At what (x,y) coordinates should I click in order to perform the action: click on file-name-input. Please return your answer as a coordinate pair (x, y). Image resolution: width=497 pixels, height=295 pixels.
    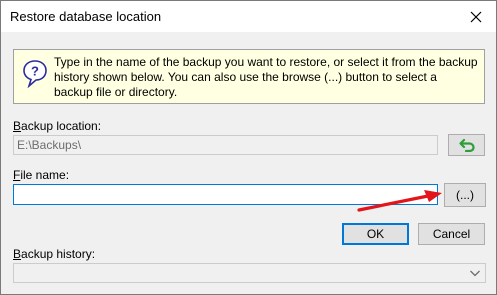
    Looking at the image, I should click on (225, 194).